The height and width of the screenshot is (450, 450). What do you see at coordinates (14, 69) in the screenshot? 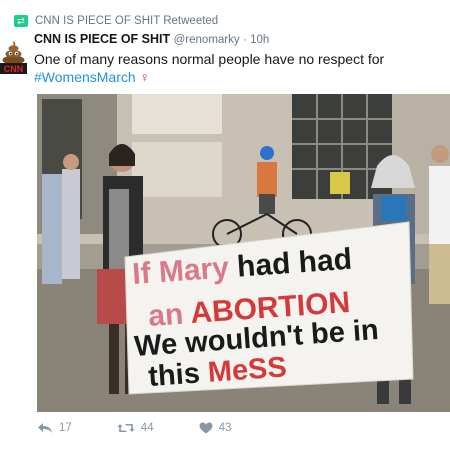
I see `avatar-label: CNN` at bounding box center [14, 69].